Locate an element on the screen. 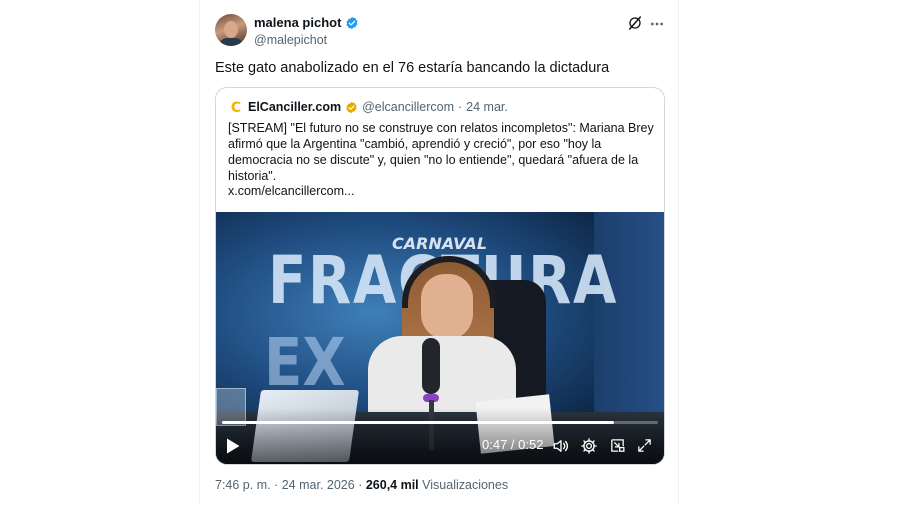 The height and width of the screenshot is (505, 900). tweet-date: 24 mar. 2026 is located at coordinates (318, 485).